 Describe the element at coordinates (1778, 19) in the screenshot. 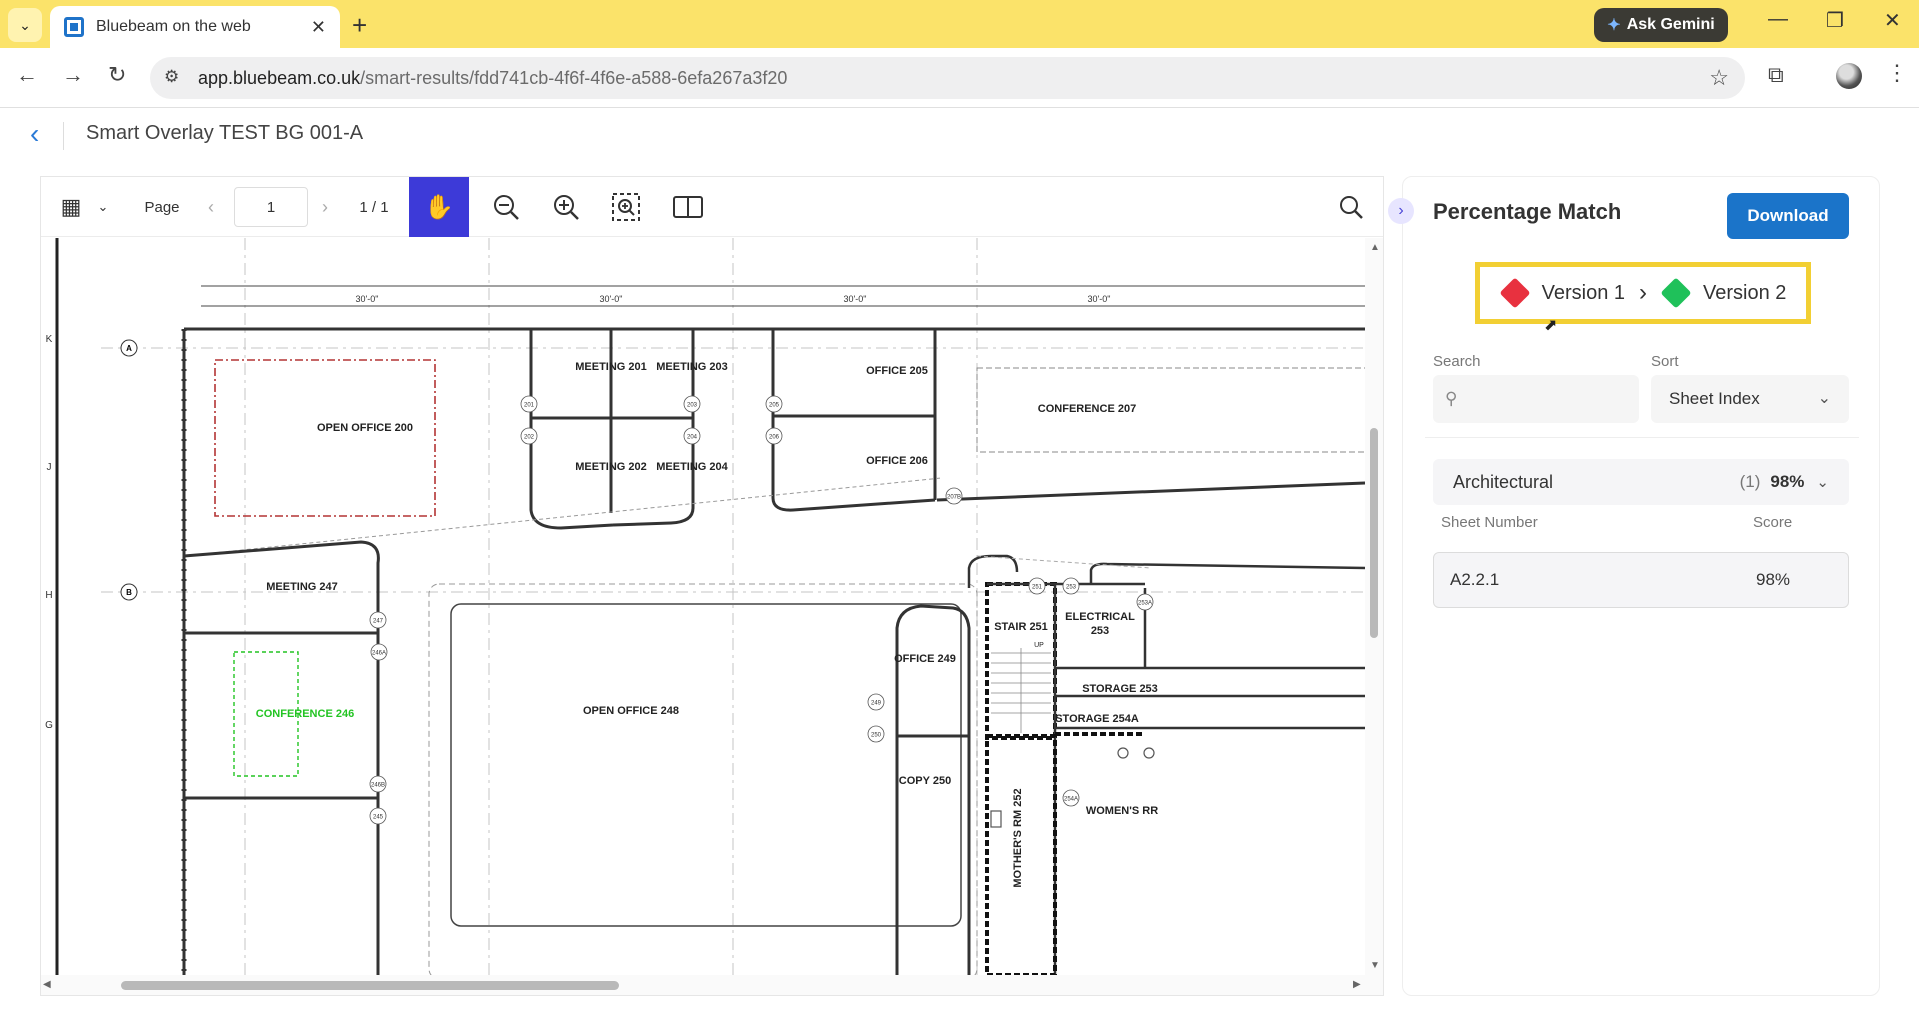

I see `minimize-icon: —` at that location.